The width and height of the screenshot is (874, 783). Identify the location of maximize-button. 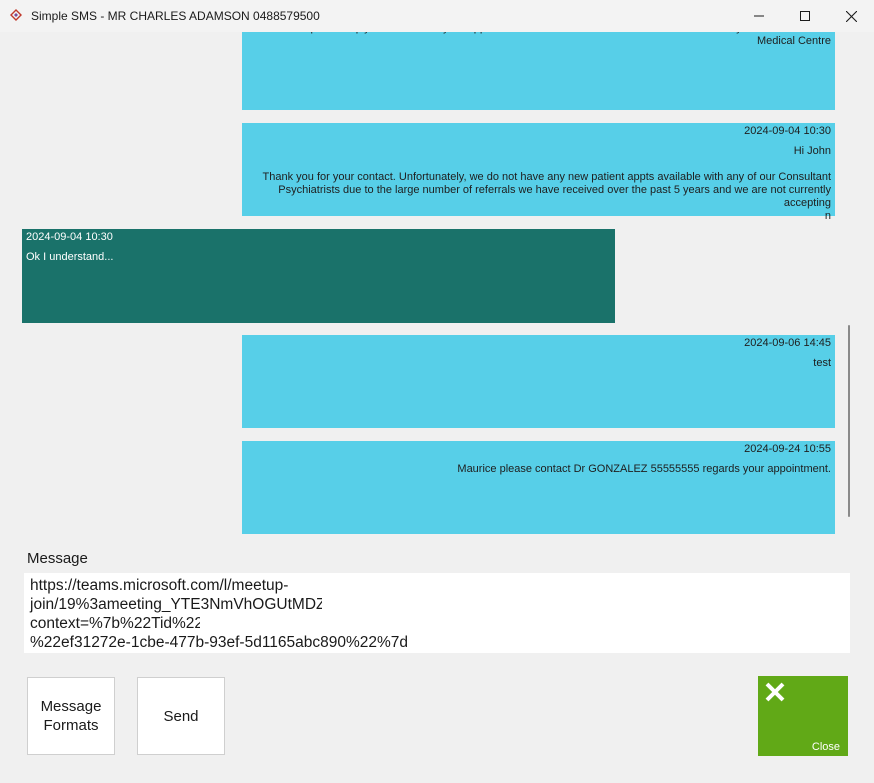
(805, 16).